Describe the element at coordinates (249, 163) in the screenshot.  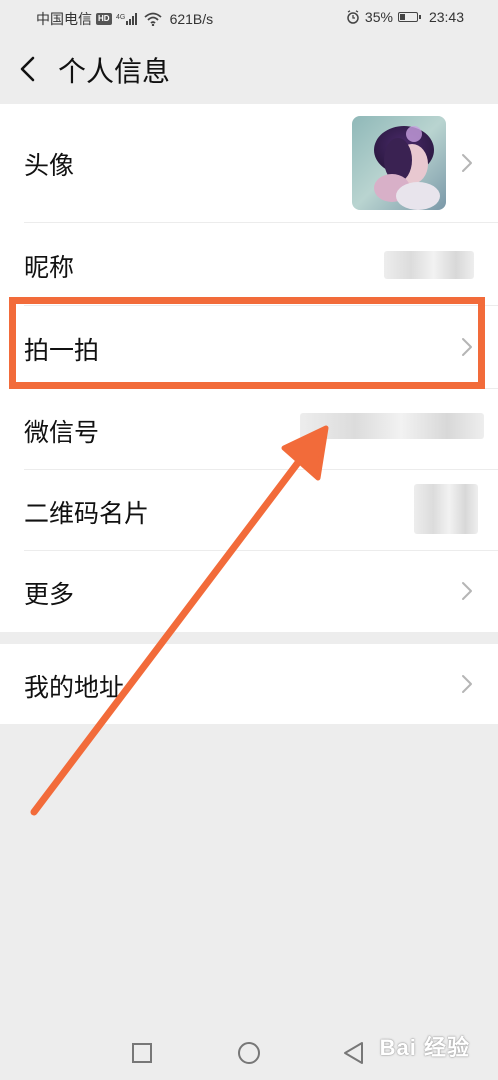
I see `row-avatar: 头像` at that location.